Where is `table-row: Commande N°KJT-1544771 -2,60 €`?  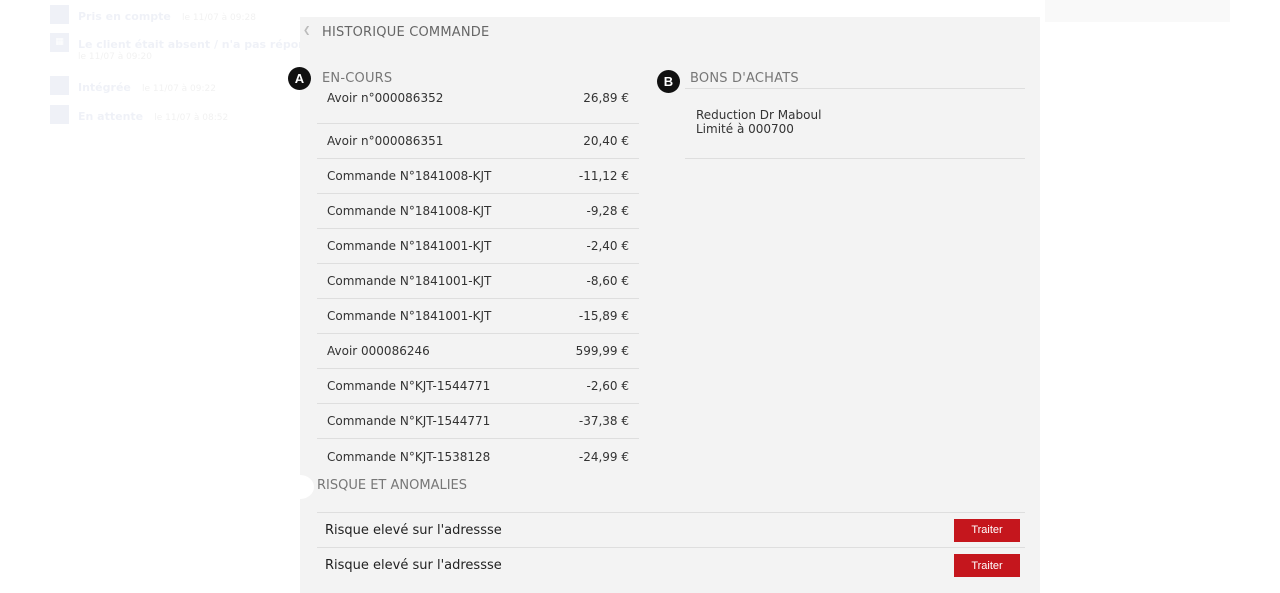 table-row: Commande N°KJT-1544771 -2,60 € is located at coordinates (478, 386).